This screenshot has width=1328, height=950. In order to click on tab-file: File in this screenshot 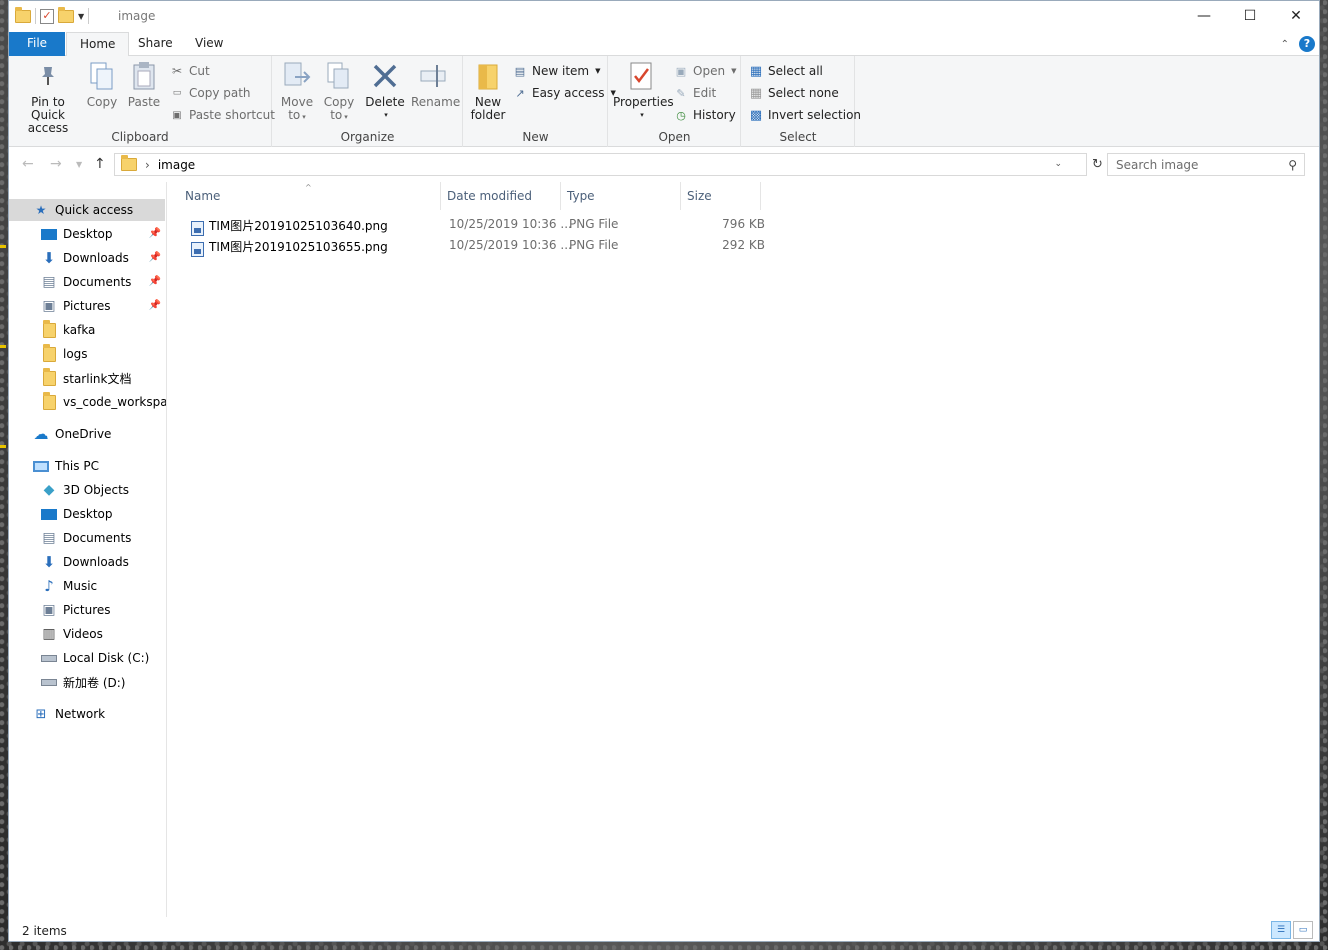, I will do `click(37, 44)`.